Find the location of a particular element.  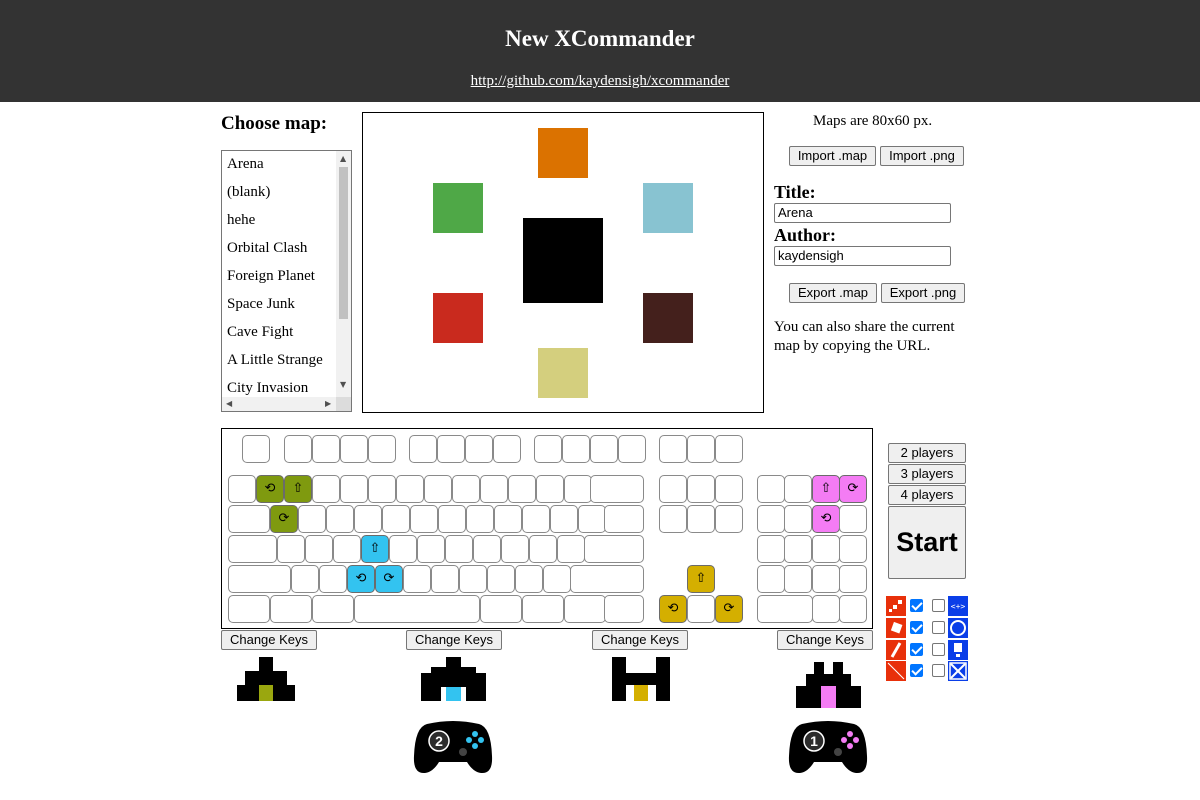

yellow-thrust-key: ⇧ is located at coordinates (701, 579).